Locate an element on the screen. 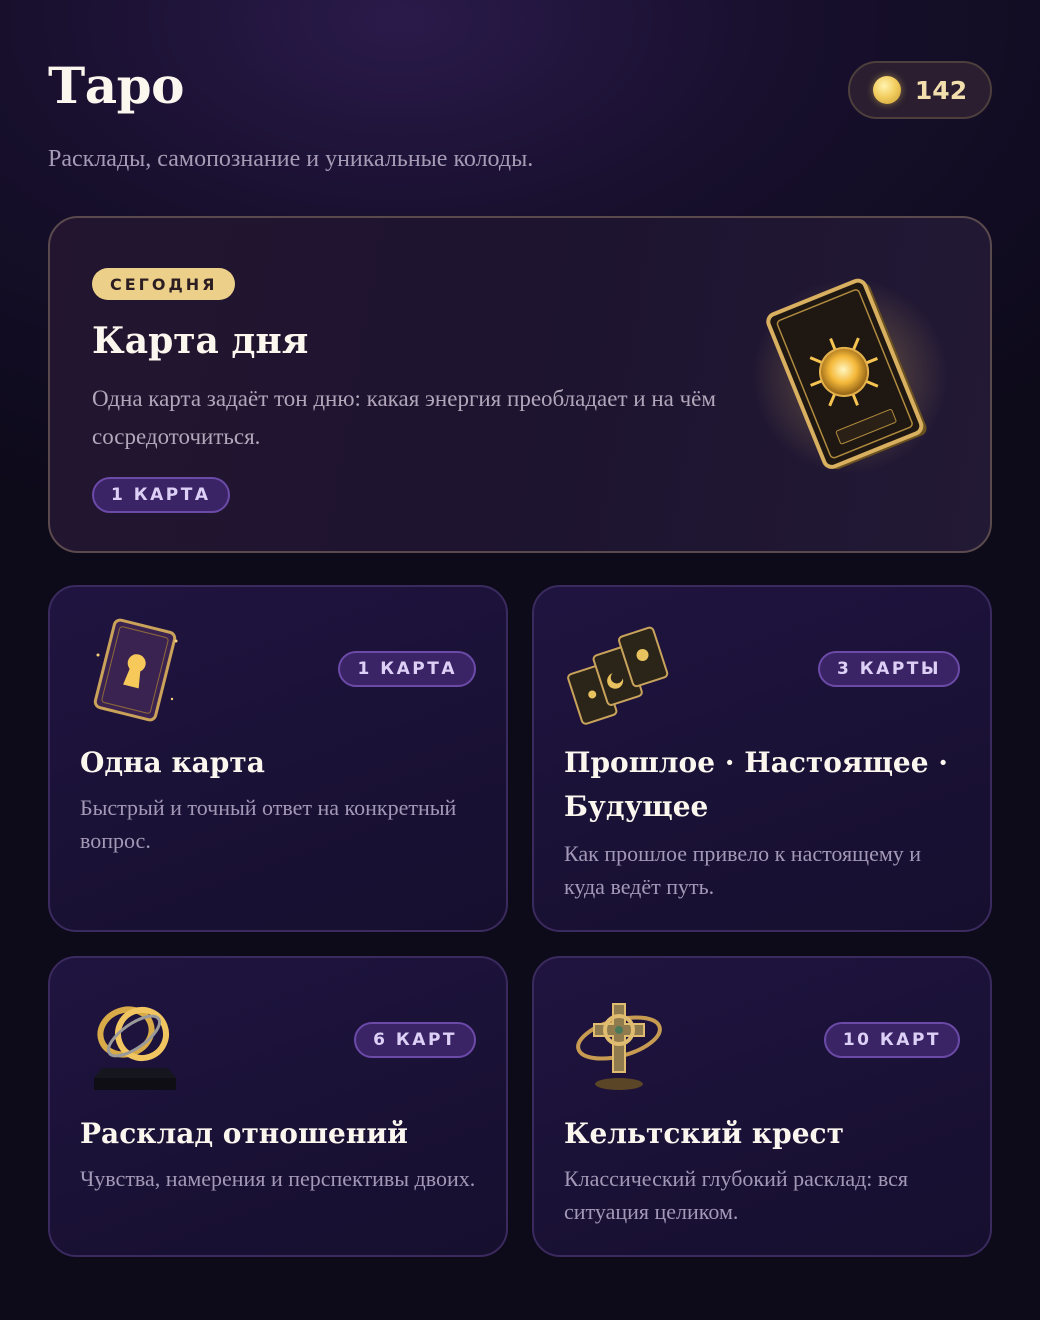 The height and width of the screenshot is (1320, 1040). three-cards-image is located at coordinates (618, 675).